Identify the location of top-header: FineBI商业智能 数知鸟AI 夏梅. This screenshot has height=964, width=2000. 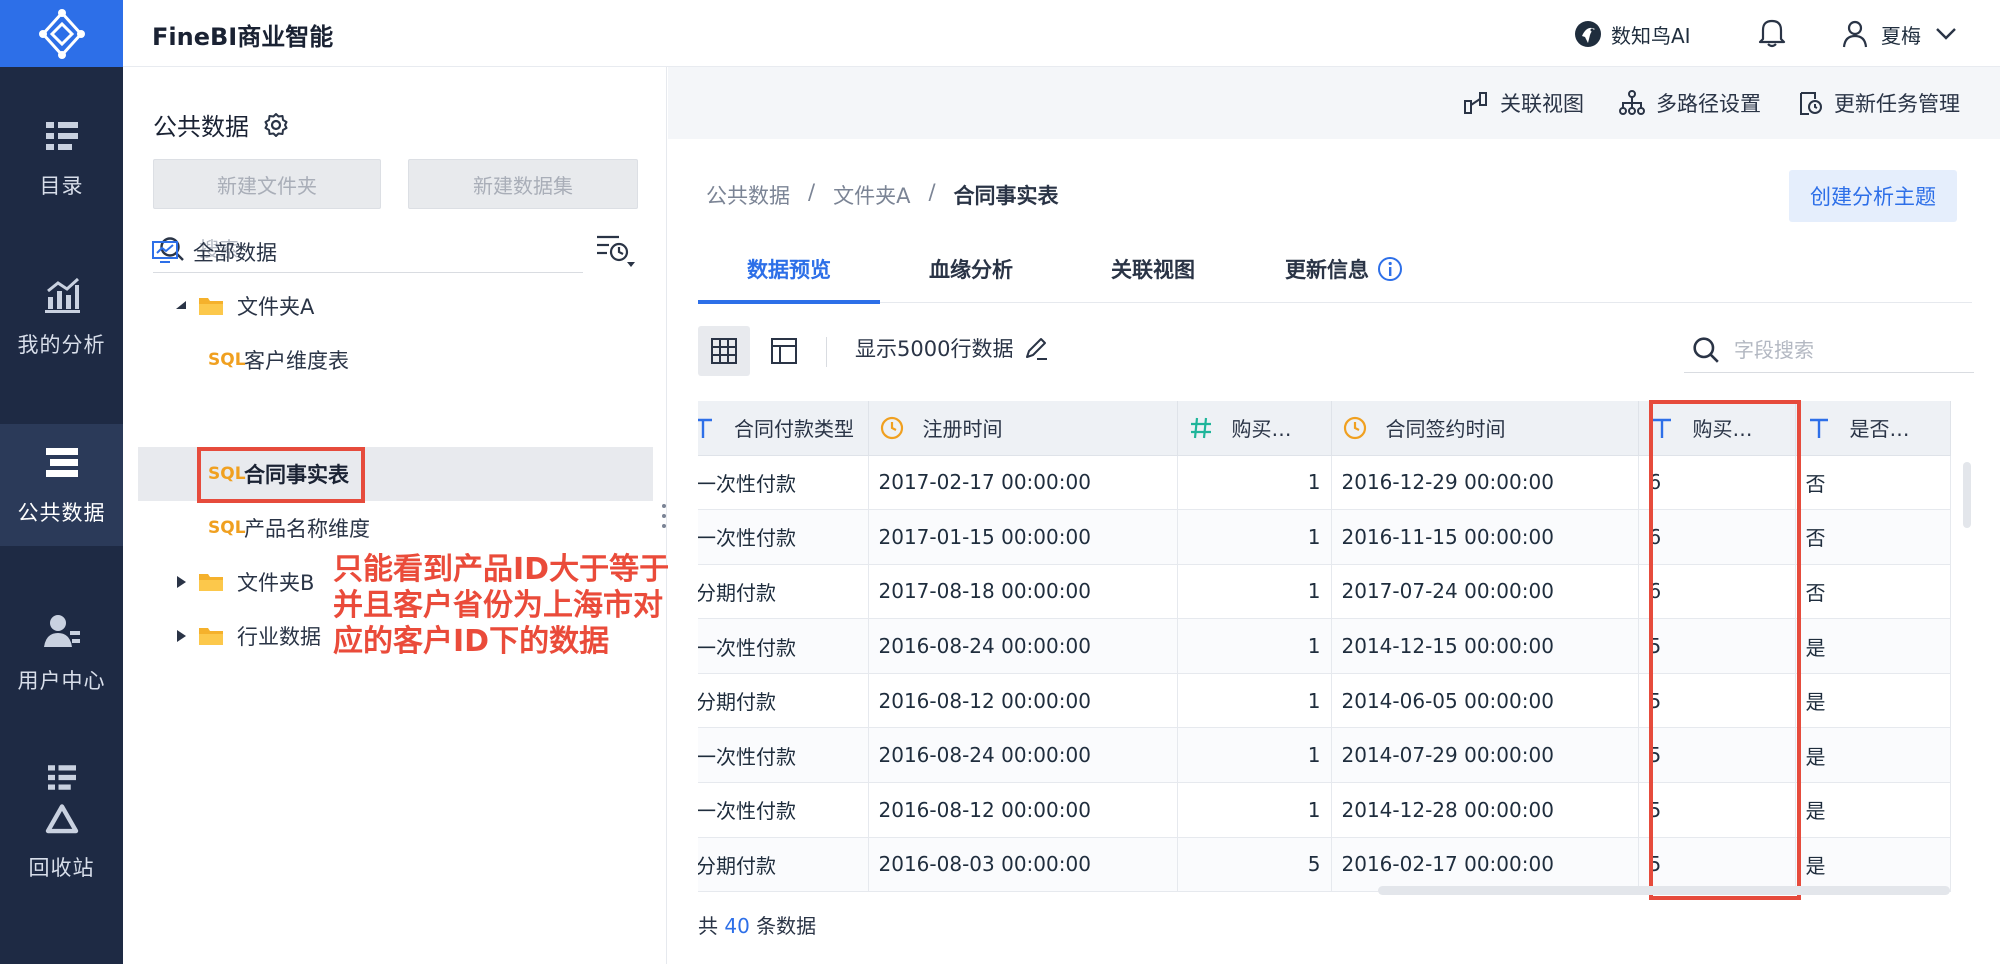
(1061, 33).